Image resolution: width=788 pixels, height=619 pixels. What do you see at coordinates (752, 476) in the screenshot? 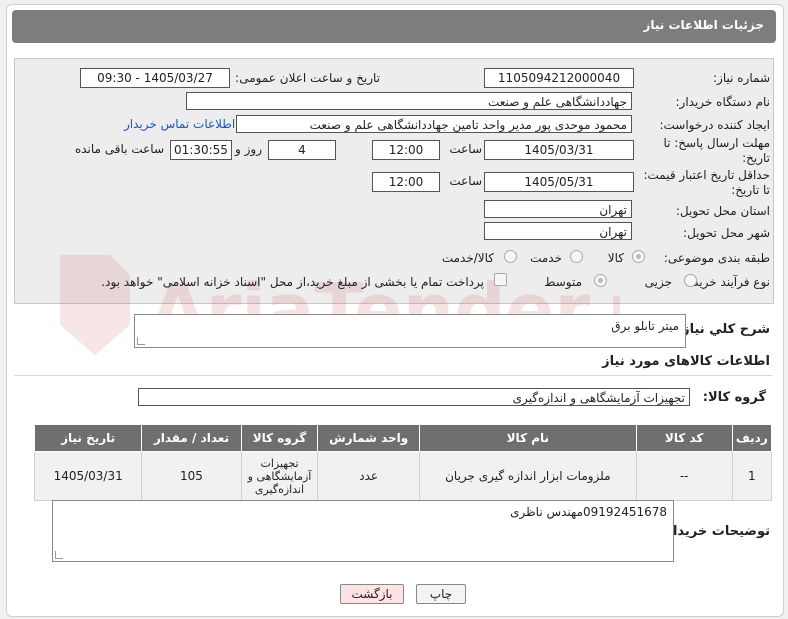
I see `cell-row-number: 1` at bounding box center [752, 476].